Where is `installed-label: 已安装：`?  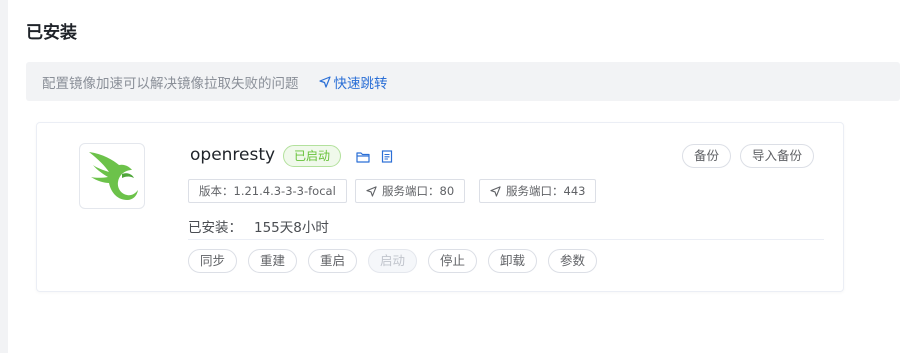 installed-label: 已安装： is located at coordinates (215, 228).